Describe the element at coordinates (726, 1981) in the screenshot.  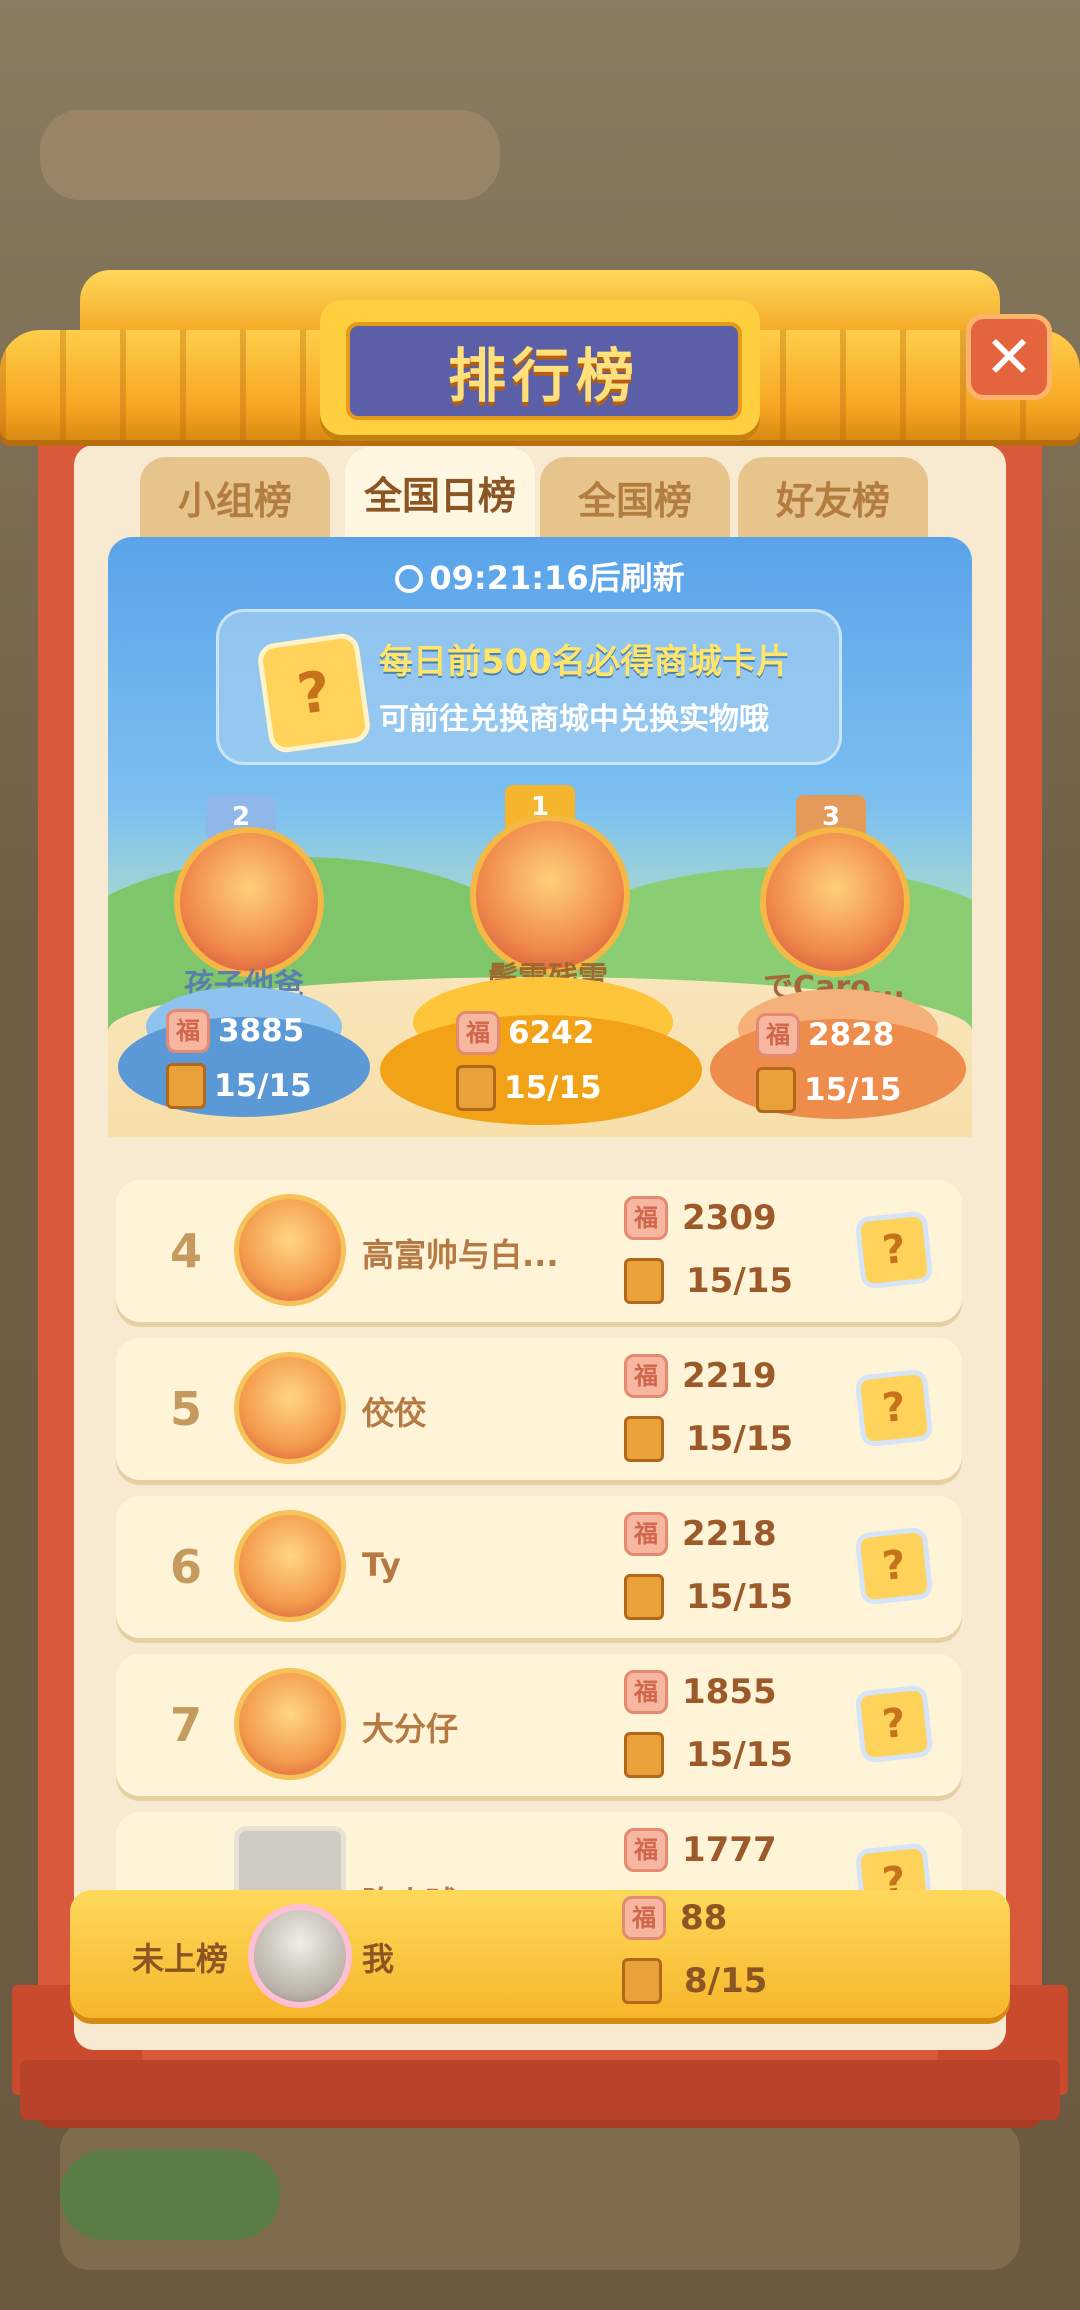
I see `progress-value: 8/15` at that location.